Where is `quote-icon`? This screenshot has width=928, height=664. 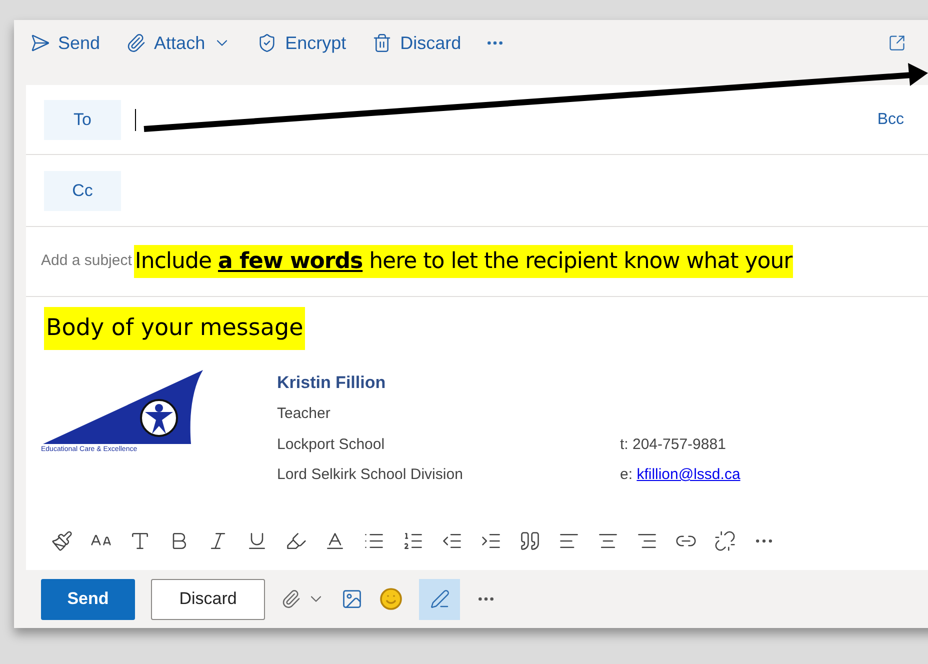 quote-icon is located at coordinates (530, 541).